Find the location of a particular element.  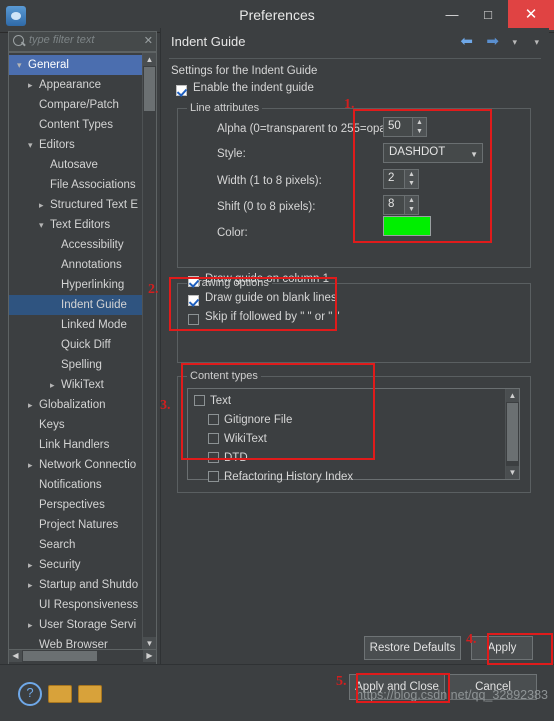

tree-item-label: Autosave is located at coordinates (74, 165).